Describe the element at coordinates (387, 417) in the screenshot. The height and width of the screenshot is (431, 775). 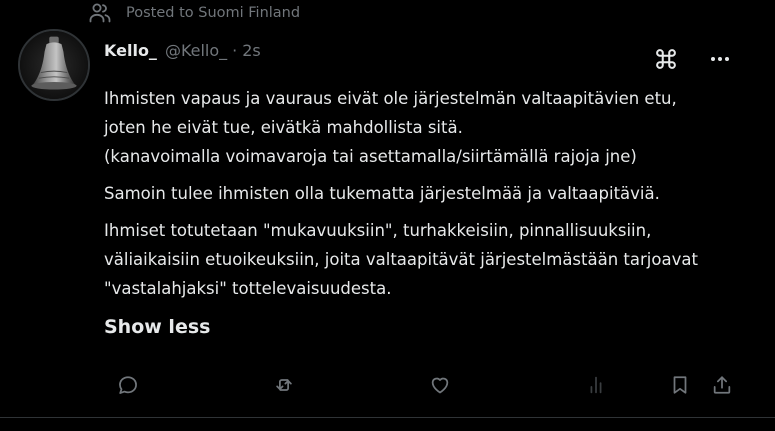
I see `post-divider` at that location.